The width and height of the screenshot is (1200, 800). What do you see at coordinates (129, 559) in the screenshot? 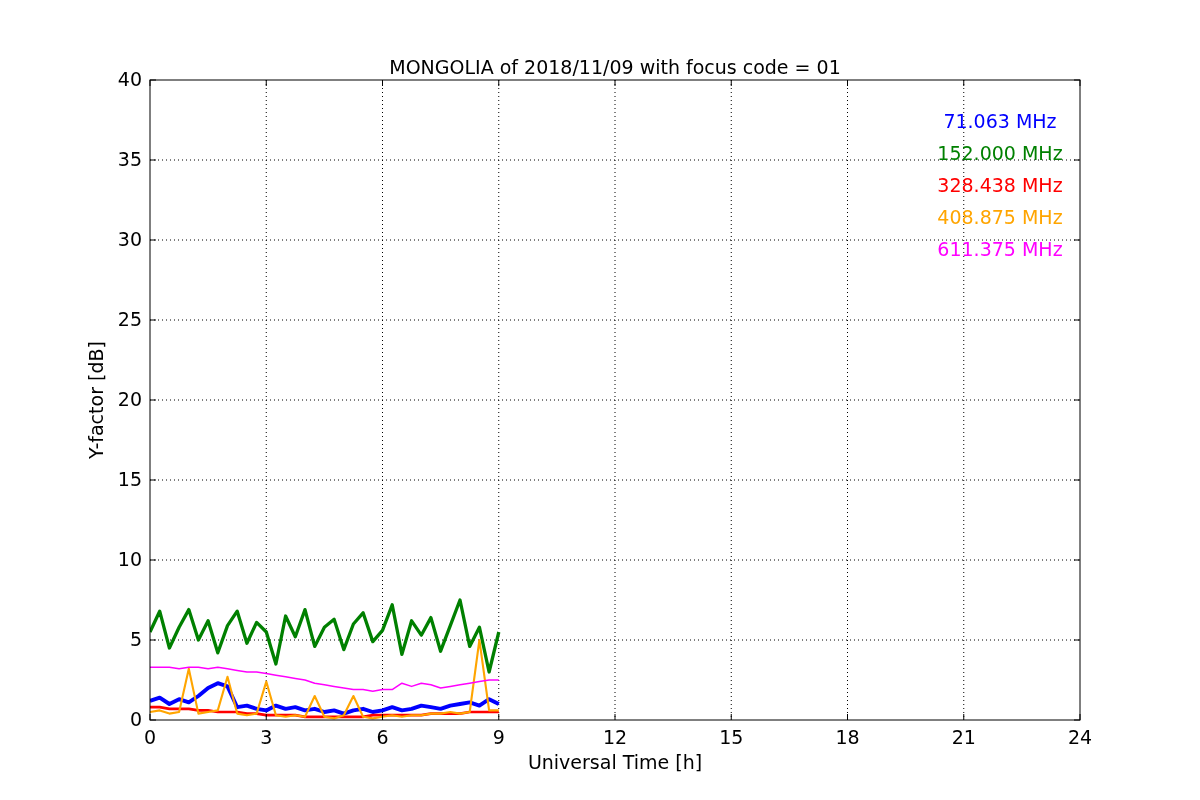
I see `y-tick-label: 10` at bounding box center [129, 559].